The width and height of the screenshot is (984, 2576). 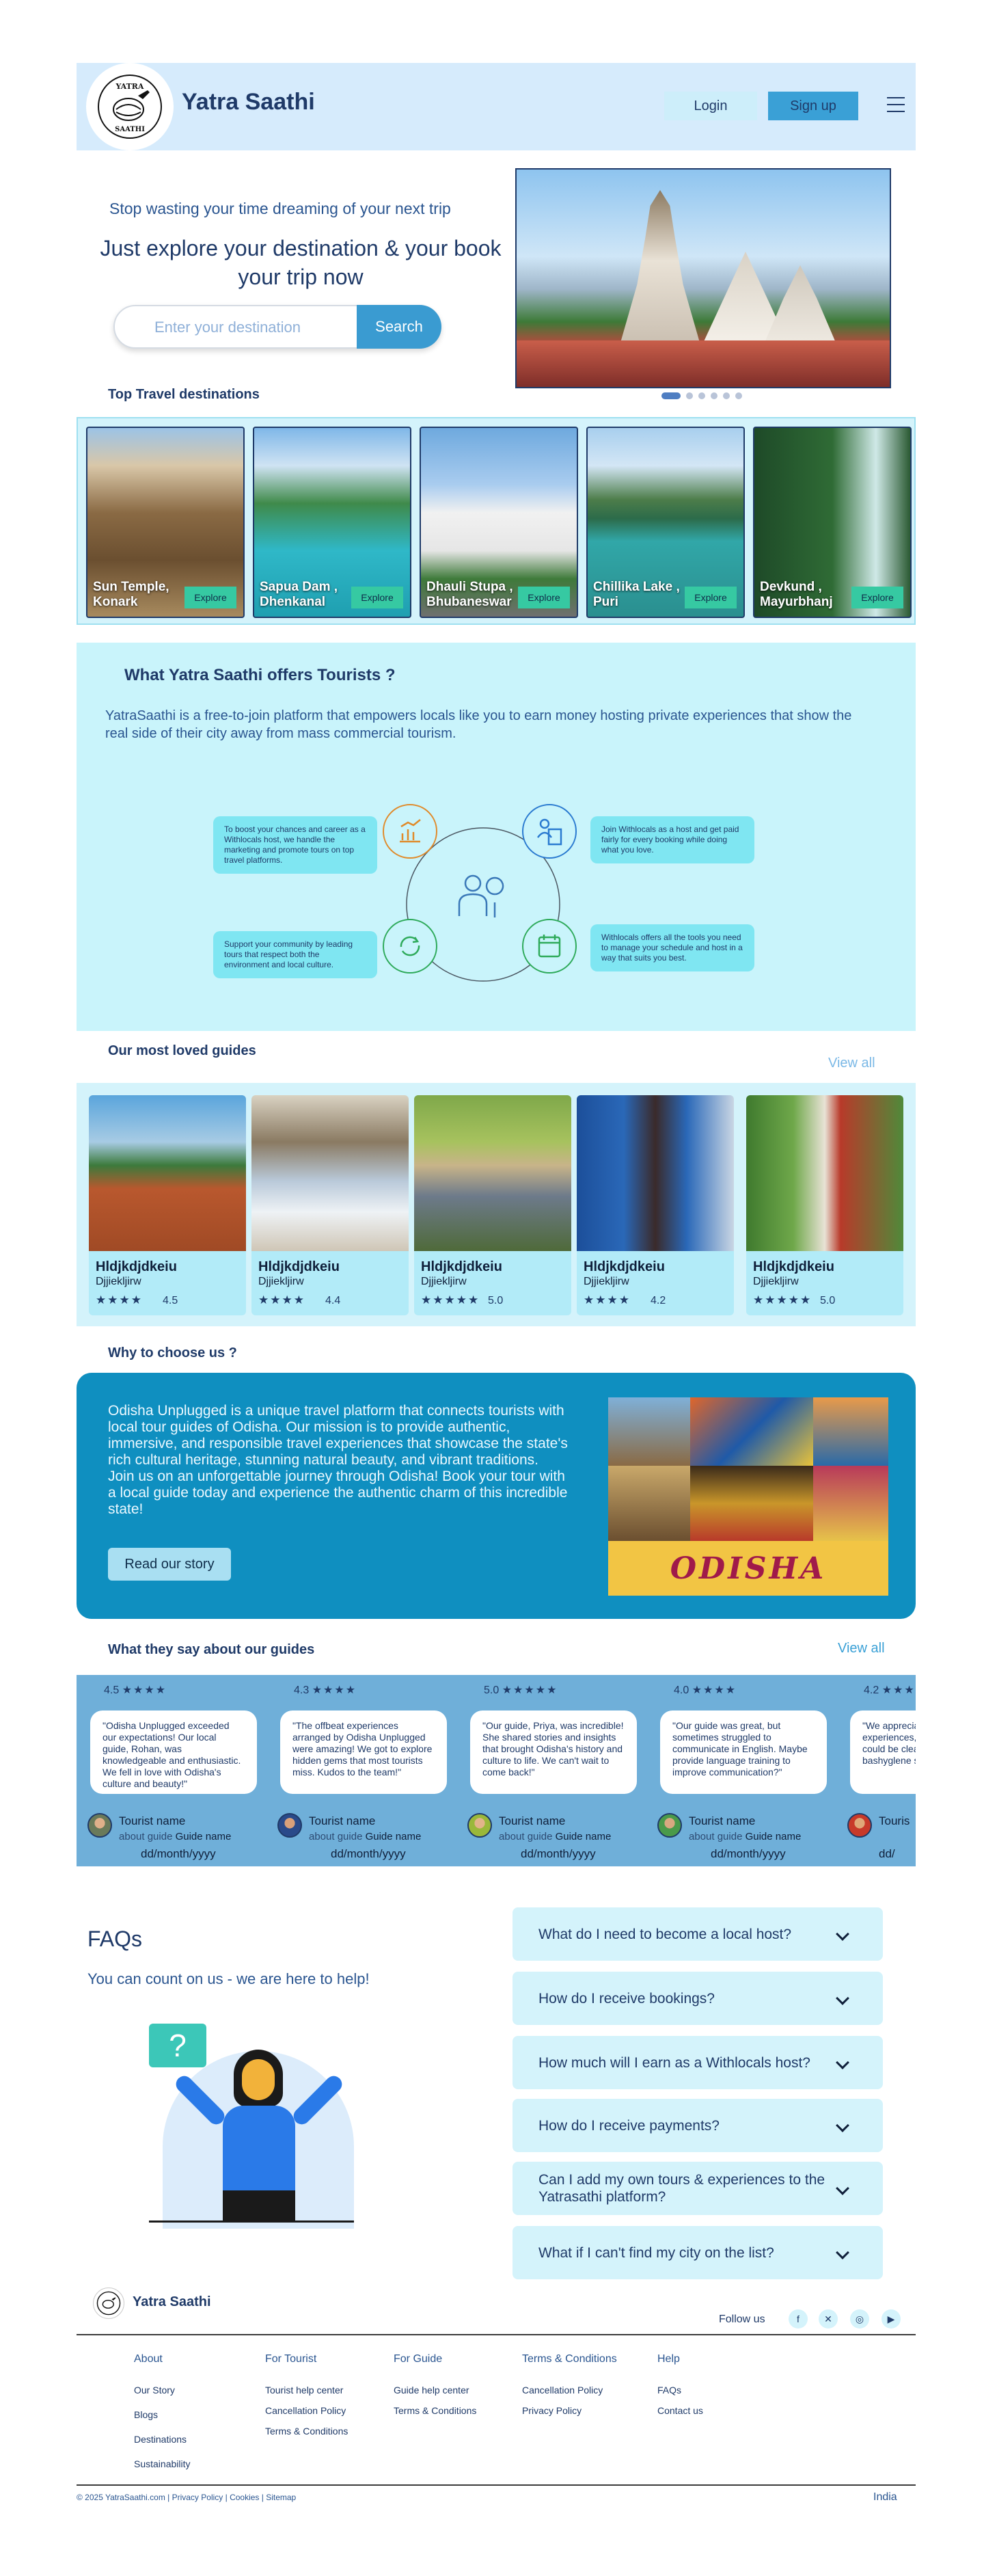 What do you see at coordinates (668, 2359) in the screenshot?
I see `footer-column-heading: Help` at bounding box center [668, 2359].